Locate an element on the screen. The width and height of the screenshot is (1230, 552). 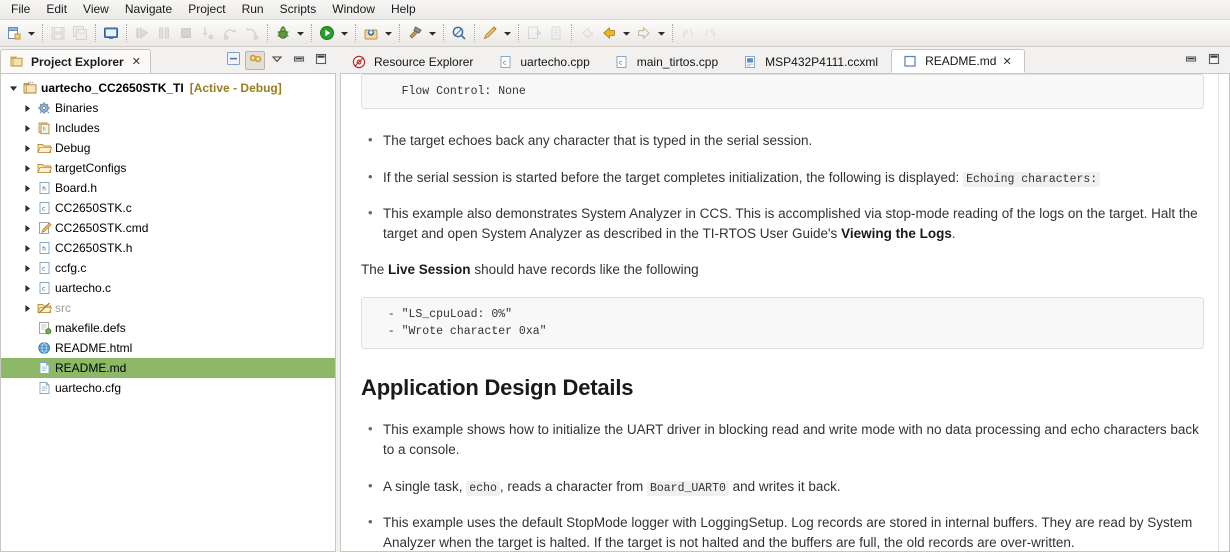
menu-item-window: Window is located at coordinates (353, 9).